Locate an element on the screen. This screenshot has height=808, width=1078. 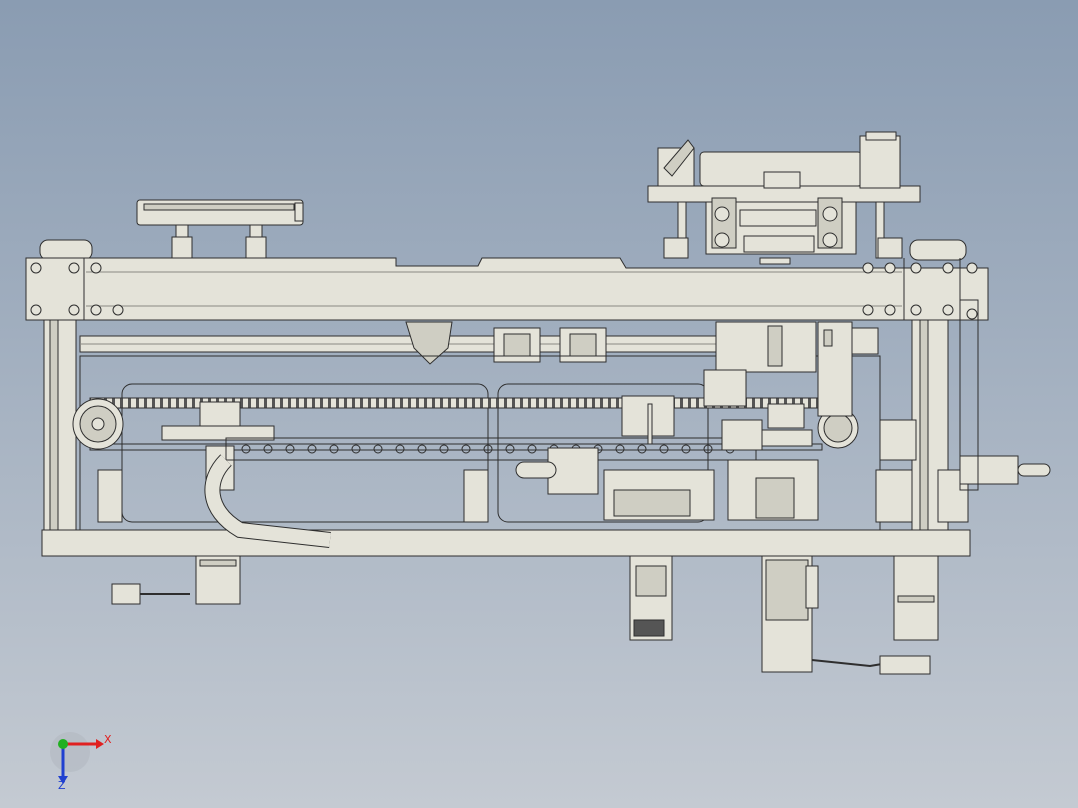
linear-guide-rail is located at coordinates (398, 343).